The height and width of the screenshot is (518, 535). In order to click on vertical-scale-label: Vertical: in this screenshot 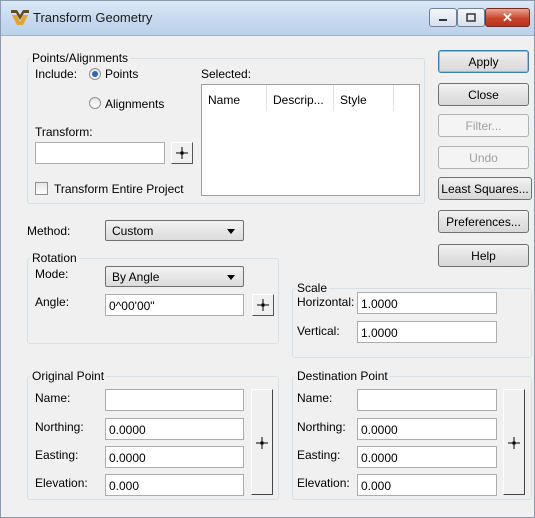, I will do `click(318, 331)`.